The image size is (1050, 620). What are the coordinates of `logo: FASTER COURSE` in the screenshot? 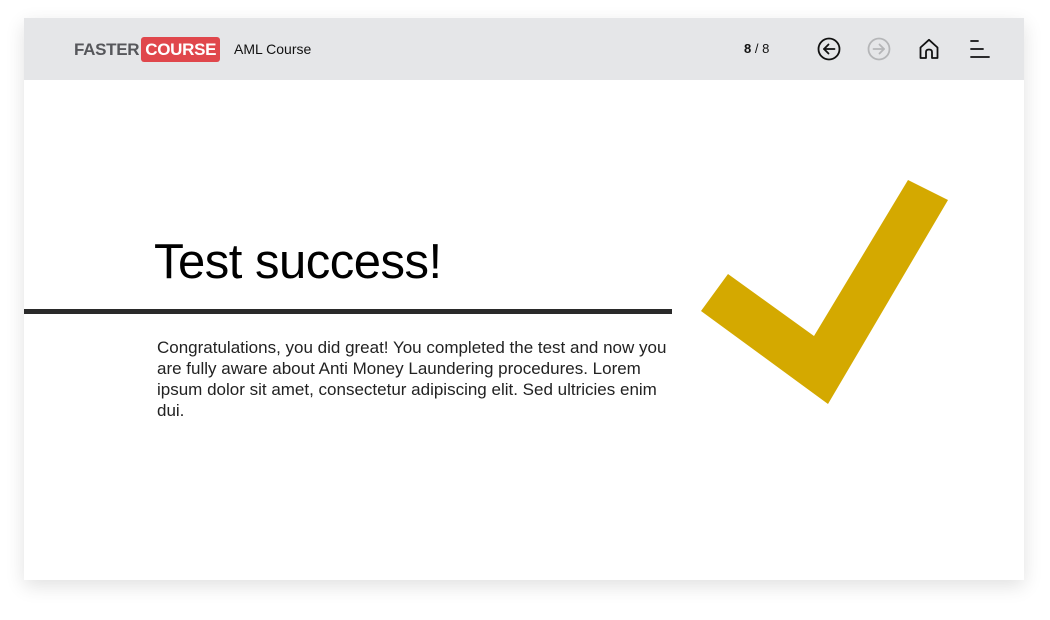 It's located at (147, 49).